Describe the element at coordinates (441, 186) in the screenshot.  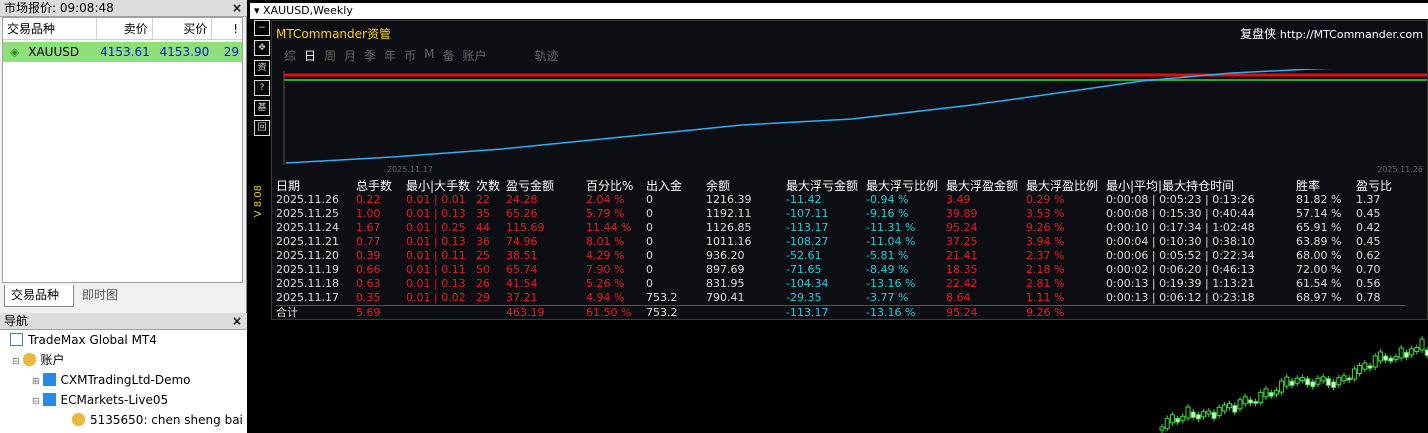
I see `header-min-max-lots: 最小|大手数` at that location.